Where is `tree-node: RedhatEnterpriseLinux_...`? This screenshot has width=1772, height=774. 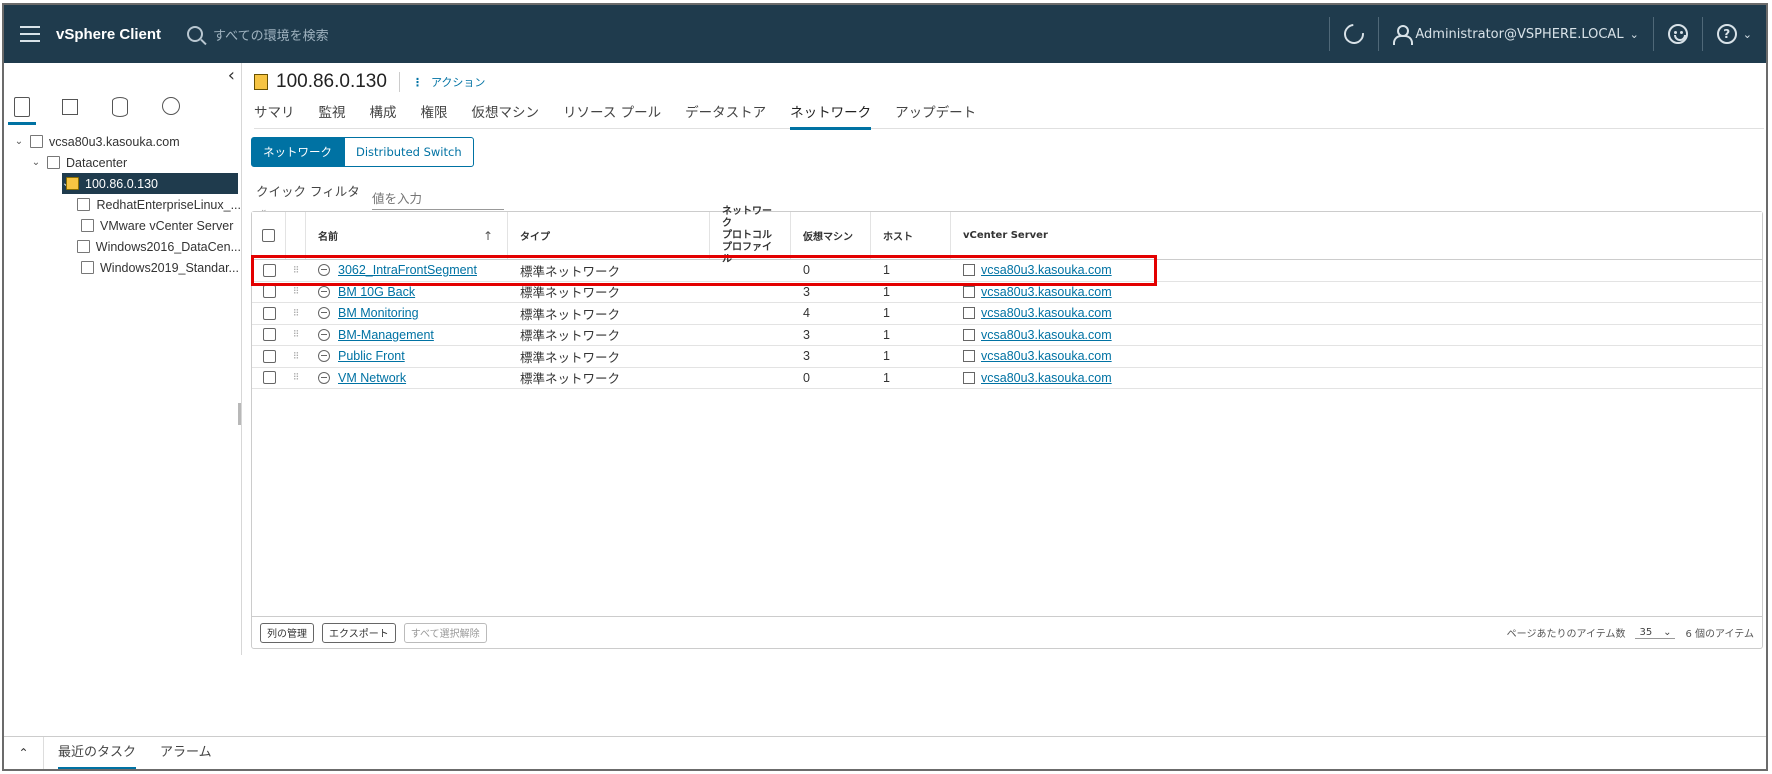 tree-node: RedhatEnterpriseLinux_... is located at coordinates (122, 204).